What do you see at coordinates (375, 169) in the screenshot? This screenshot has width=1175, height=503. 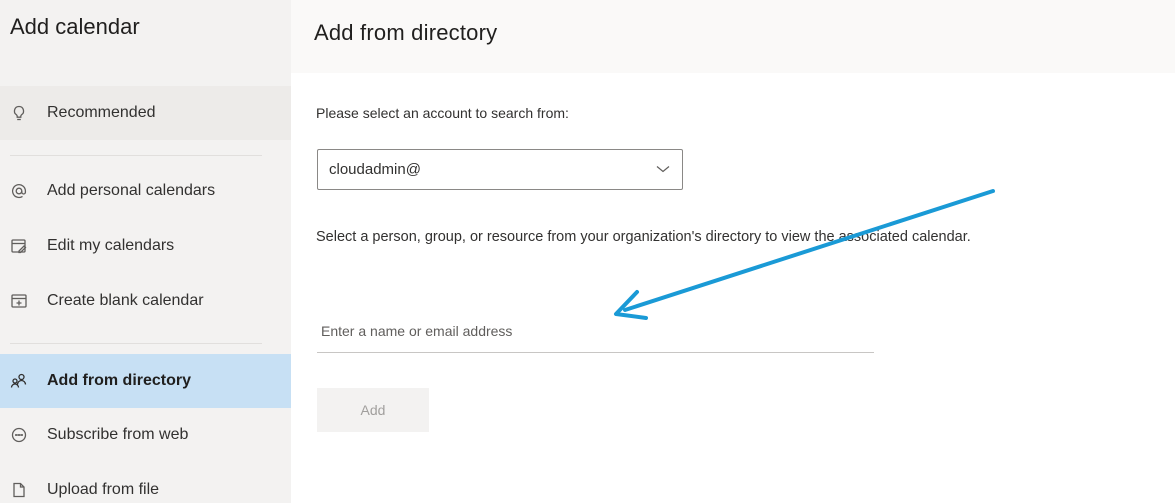 I see `account-select-value: cloudadmin@` at bounding box center [375, 169].